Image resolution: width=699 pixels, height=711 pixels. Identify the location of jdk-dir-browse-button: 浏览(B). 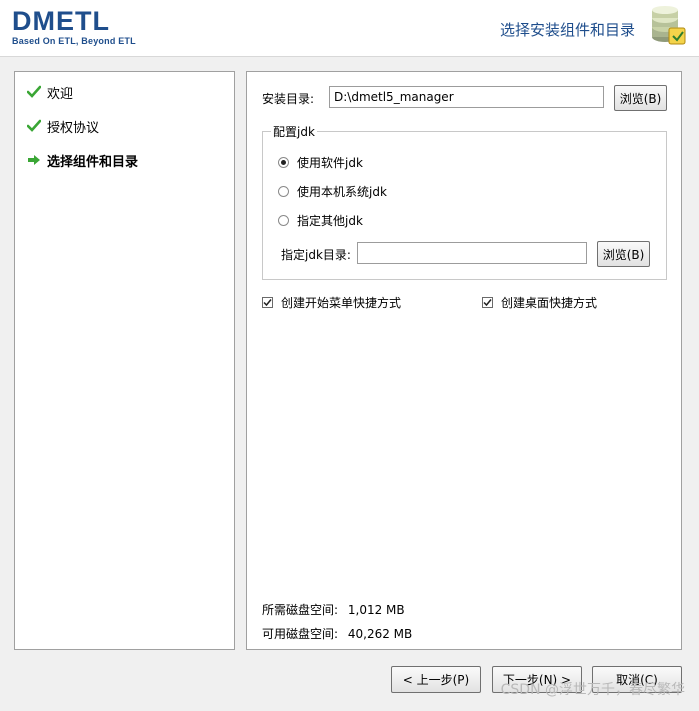
(623, 254).